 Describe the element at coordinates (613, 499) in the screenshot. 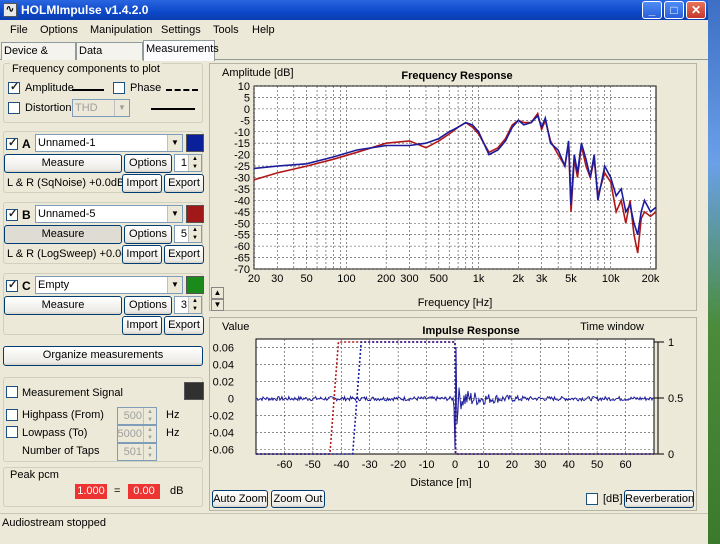

I see `db-label: [dB]` at that location.